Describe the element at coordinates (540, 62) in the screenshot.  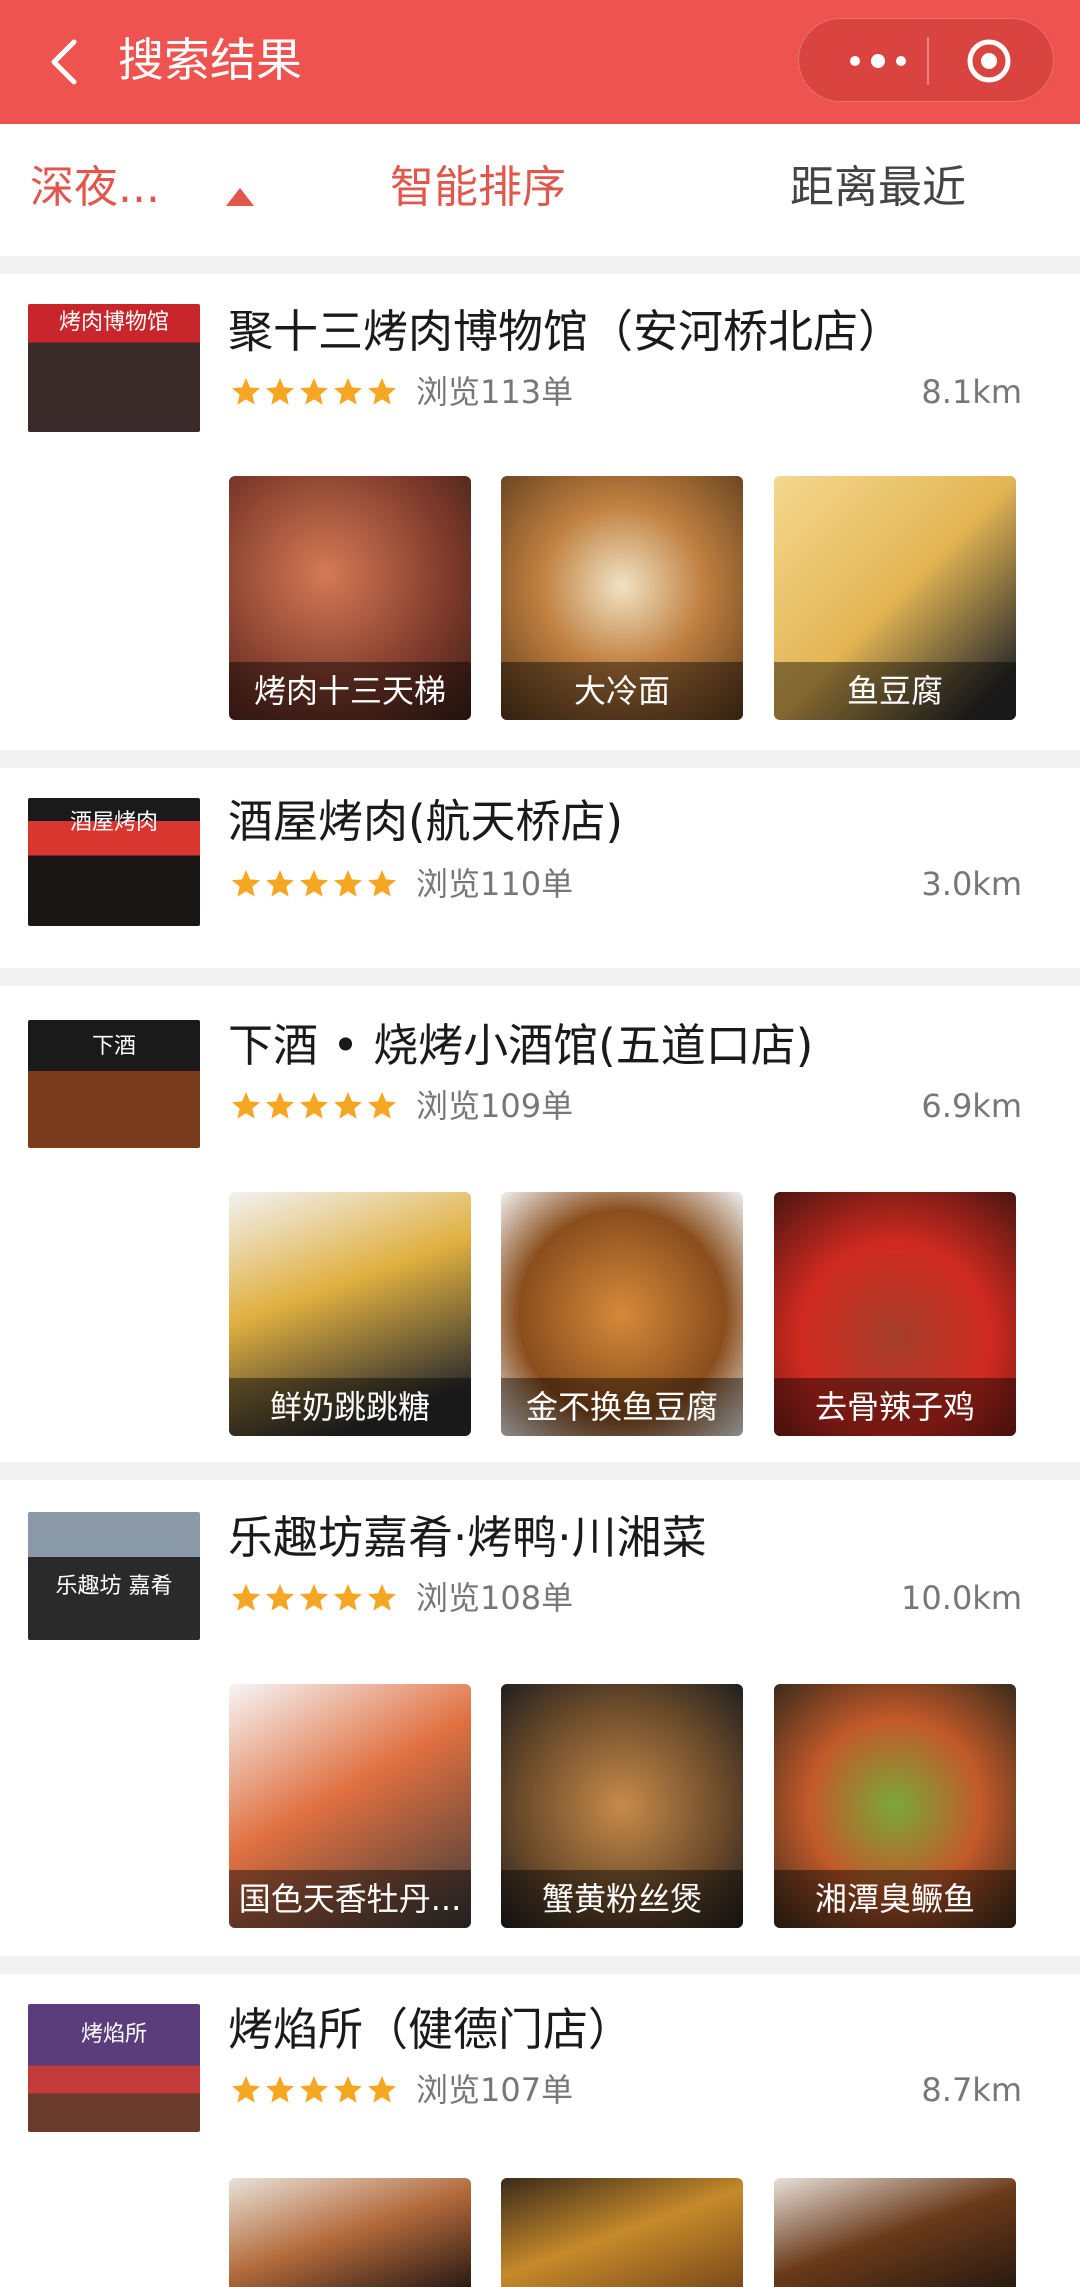
I see `title-bar: 搜索结果` at that location.